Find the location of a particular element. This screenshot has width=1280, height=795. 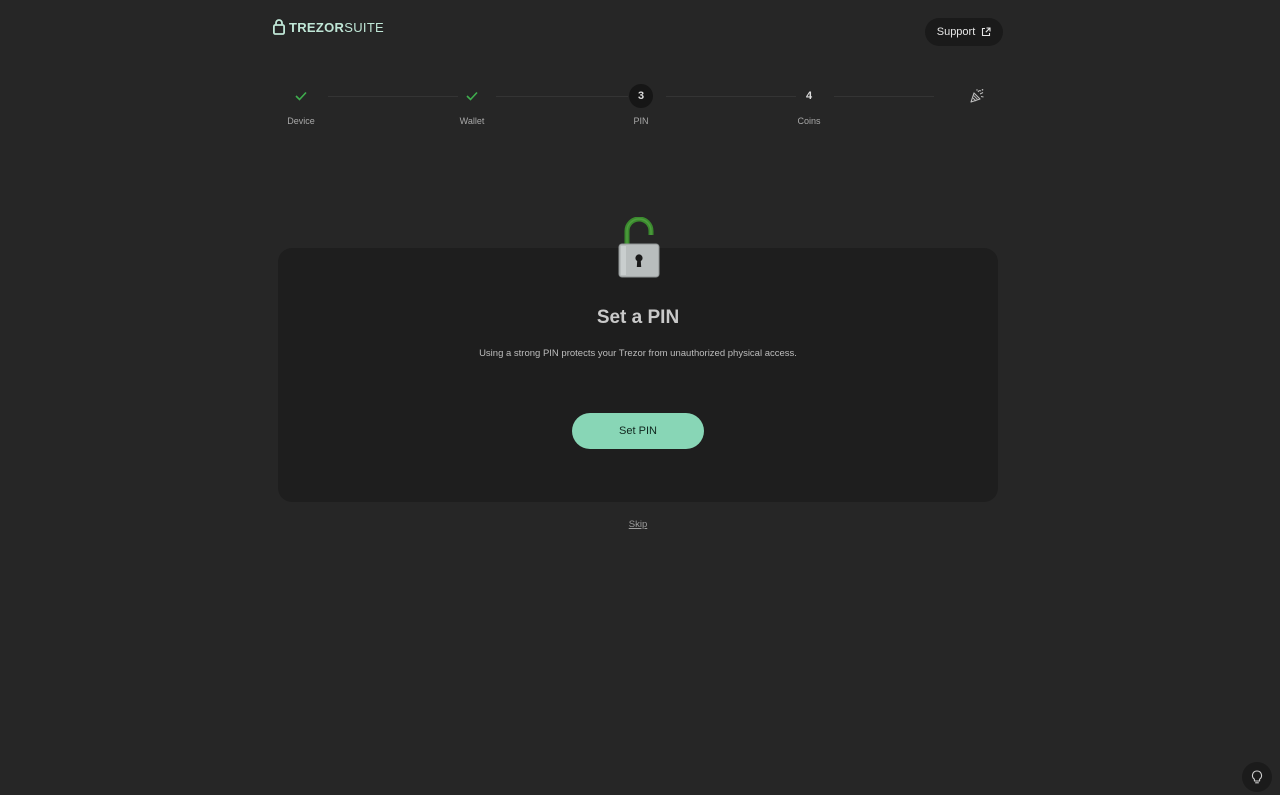

step-final is located at coordinates (977, 100).